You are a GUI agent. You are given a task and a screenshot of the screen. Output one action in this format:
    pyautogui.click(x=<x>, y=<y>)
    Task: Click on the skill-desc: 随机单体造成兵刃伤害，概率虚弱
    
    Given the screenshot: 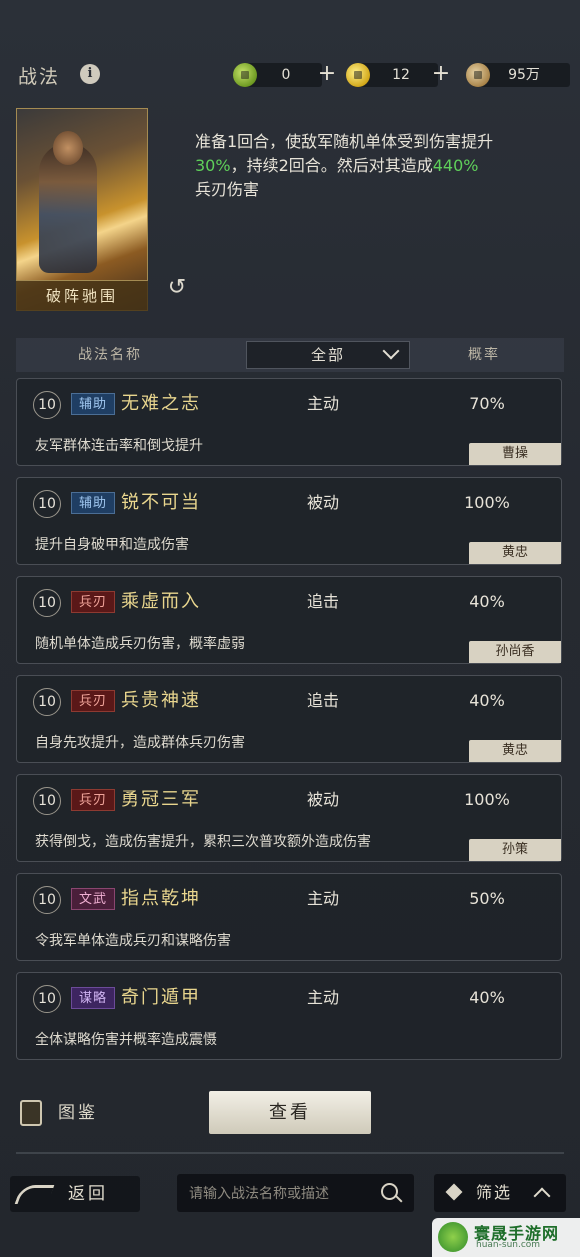 What is the action you would take?
    pyautogui.click(x=140, y=644)
    